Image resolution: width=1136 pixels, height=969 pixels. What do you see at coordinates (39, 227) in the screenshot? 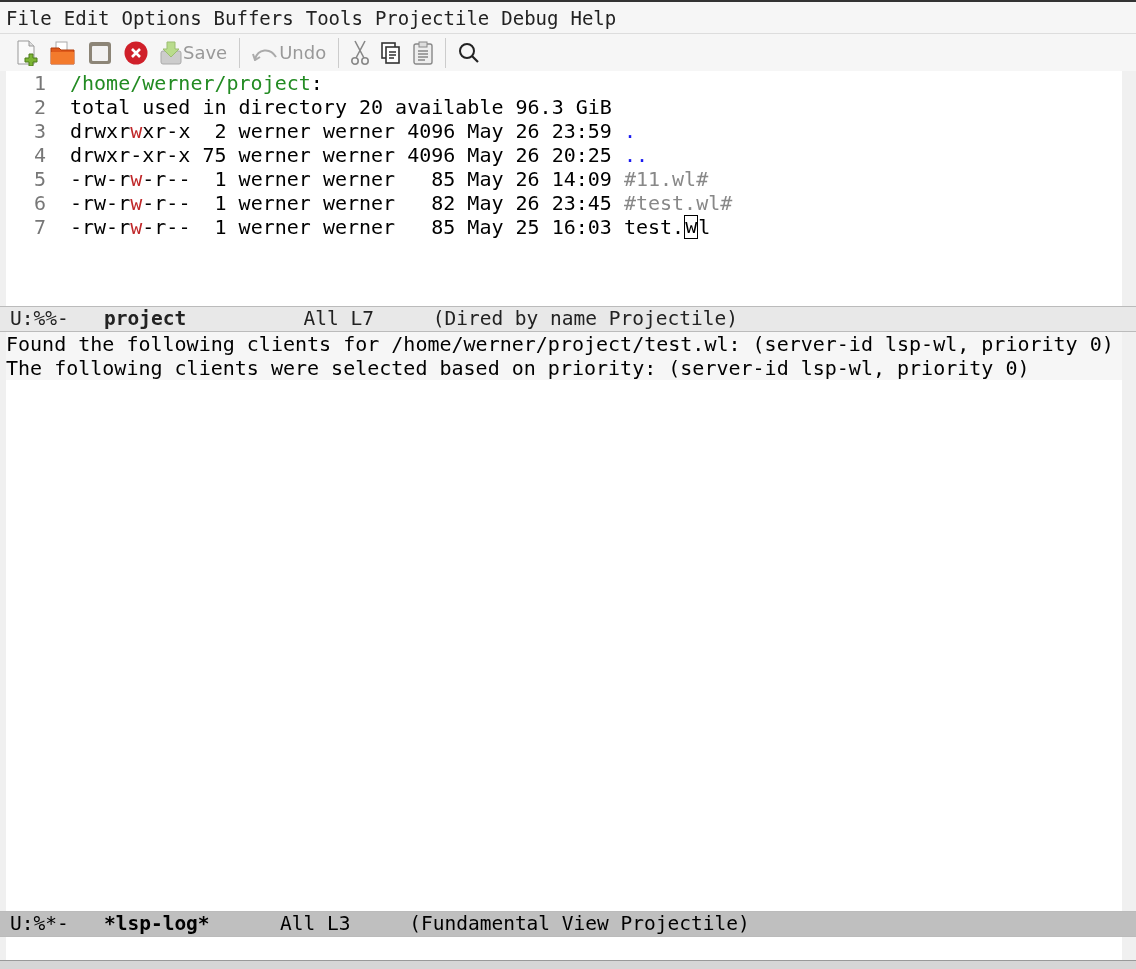
I see `line-number: 7` at bounding box center [39, 227].